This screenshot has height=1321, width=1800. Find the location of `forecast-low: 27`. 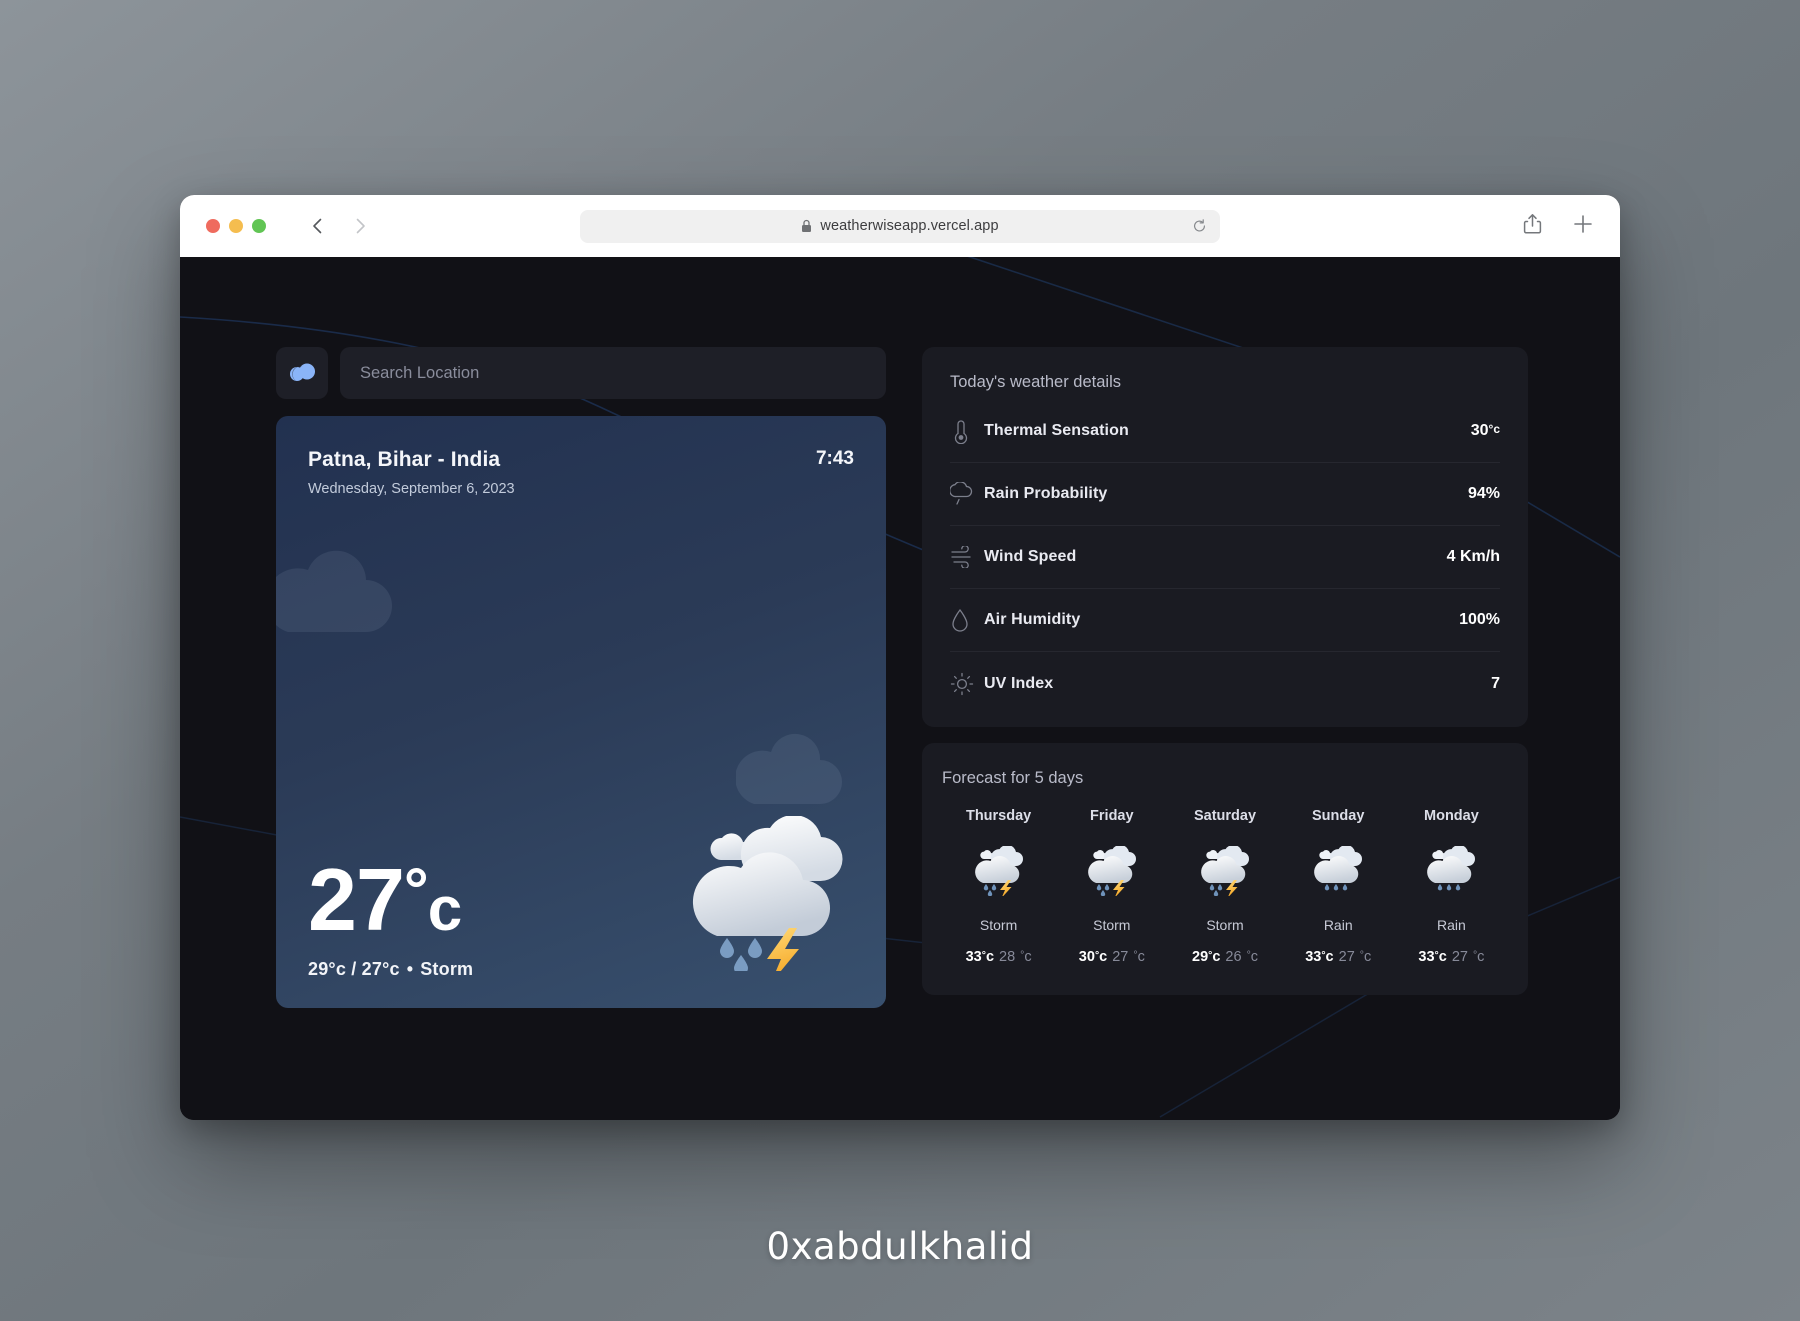

forecast-low: 27 is located at coordinates (1459, 957).